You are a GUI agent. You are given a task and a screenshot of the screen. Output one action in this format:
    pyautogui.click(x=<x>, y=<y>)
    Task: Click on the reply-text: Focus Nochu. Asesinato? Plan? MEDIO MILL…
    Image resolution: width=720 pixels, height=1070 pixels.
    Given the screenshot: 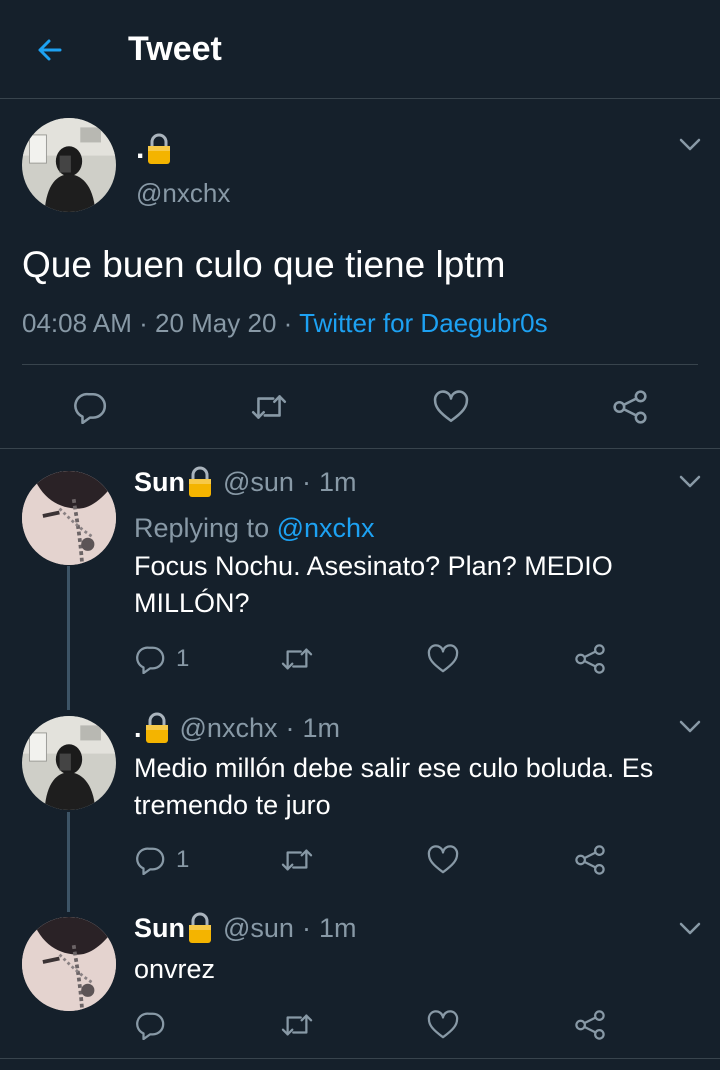 What is the action you would take?
    pyautogui.click(x=373, y=584)
    